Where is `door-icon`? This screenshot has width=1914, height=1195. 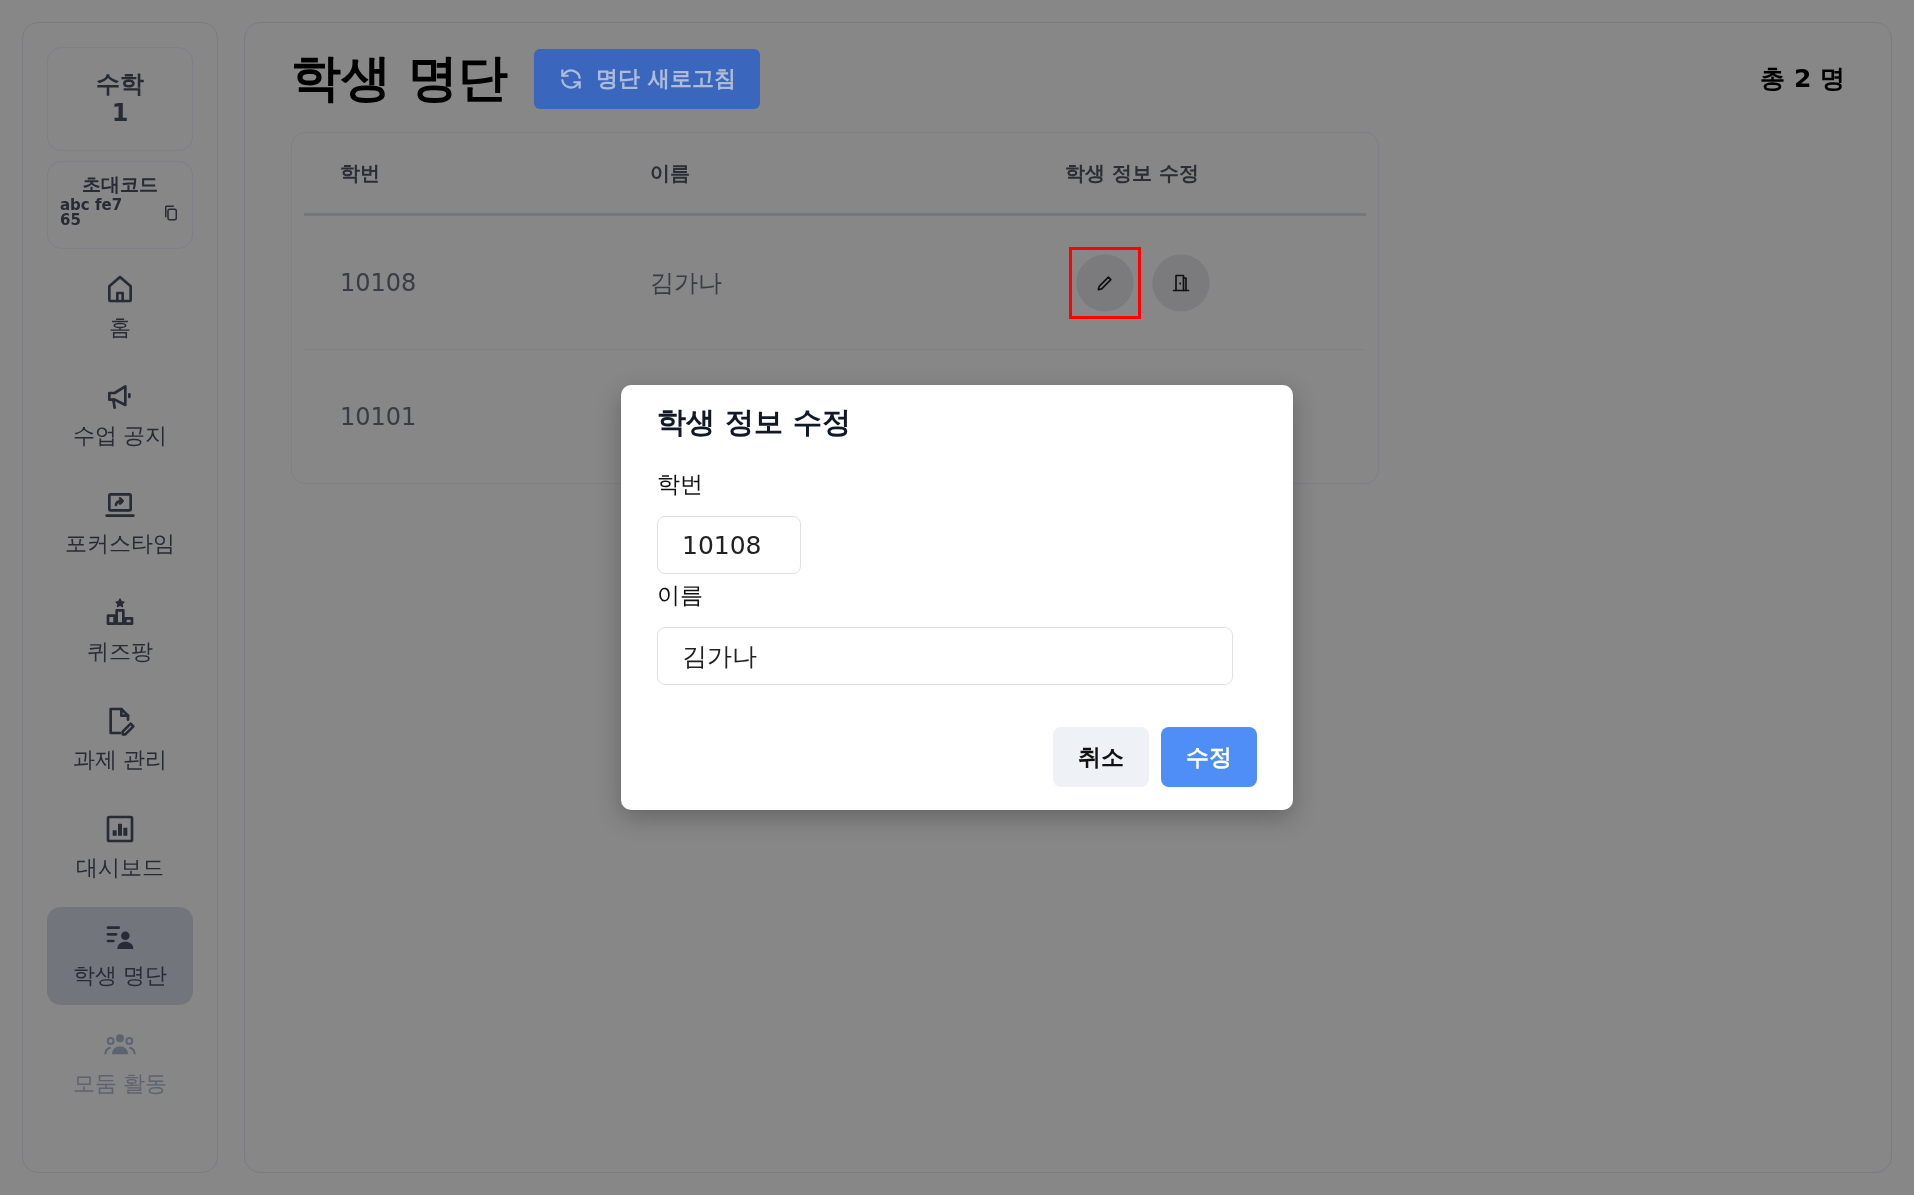
door-icon is located at coordinates (1181, 282).